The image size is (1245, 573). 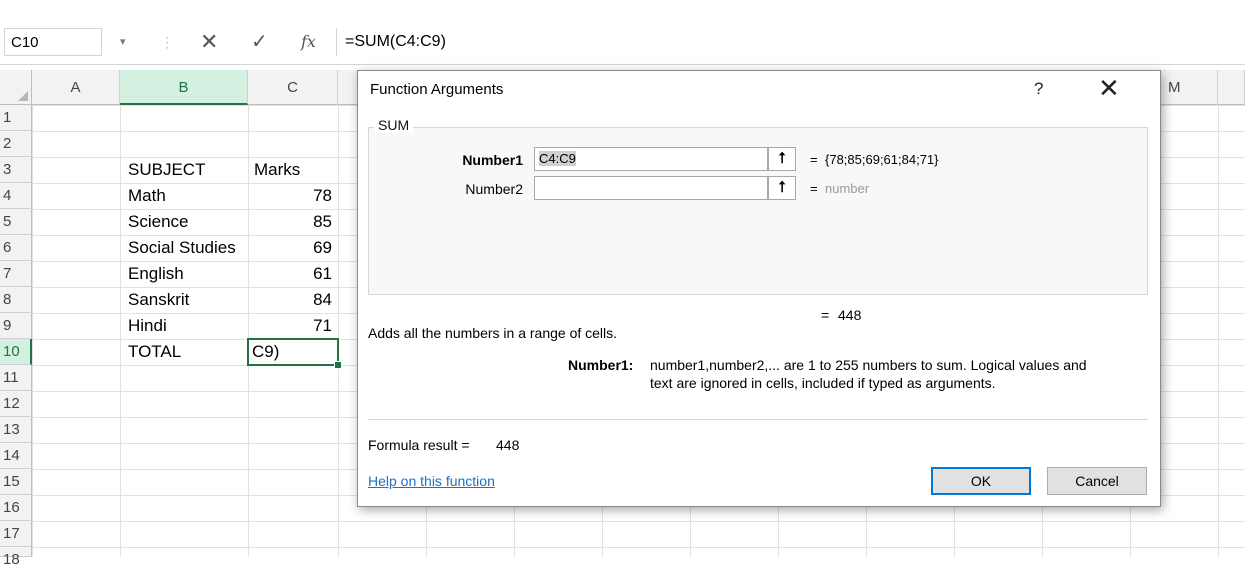 What do you see at coordinates (16, 508) in the screenshot?
I see `row-header-16: 16` at bounding box center [16, 508].